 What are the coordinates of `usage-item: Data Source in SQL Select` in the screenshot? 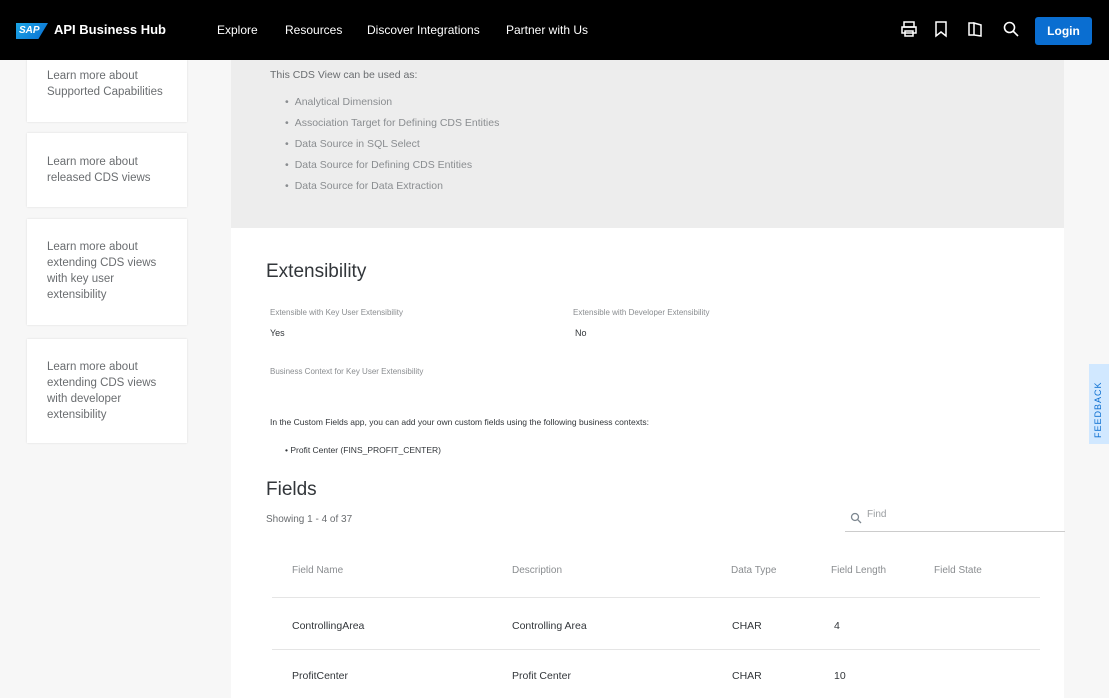 It's located at (392, 148).